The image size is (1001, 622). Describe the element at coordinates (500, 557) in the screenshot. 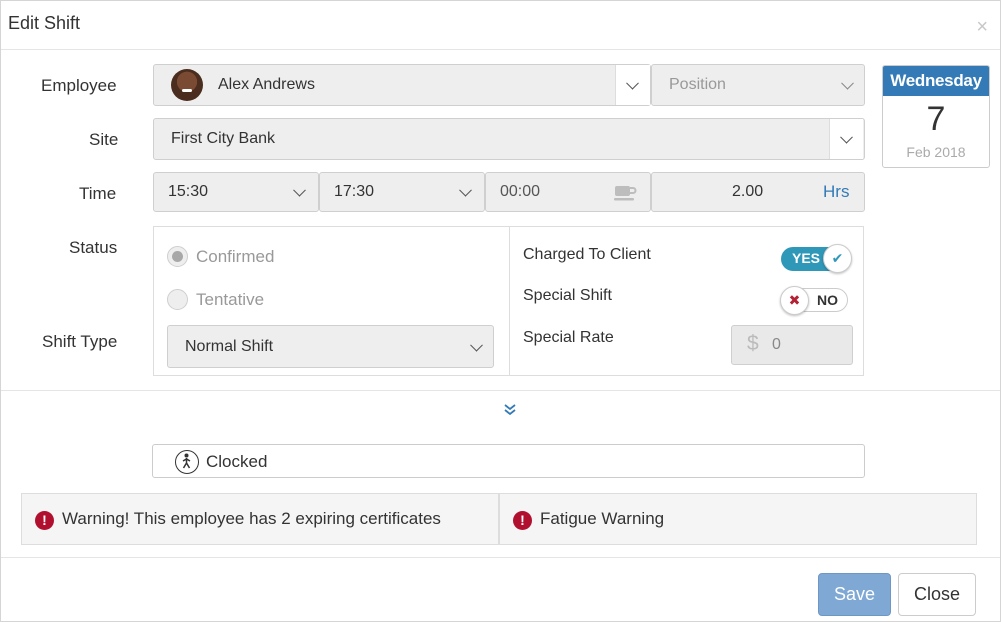

I see `footer-divider` at that location.